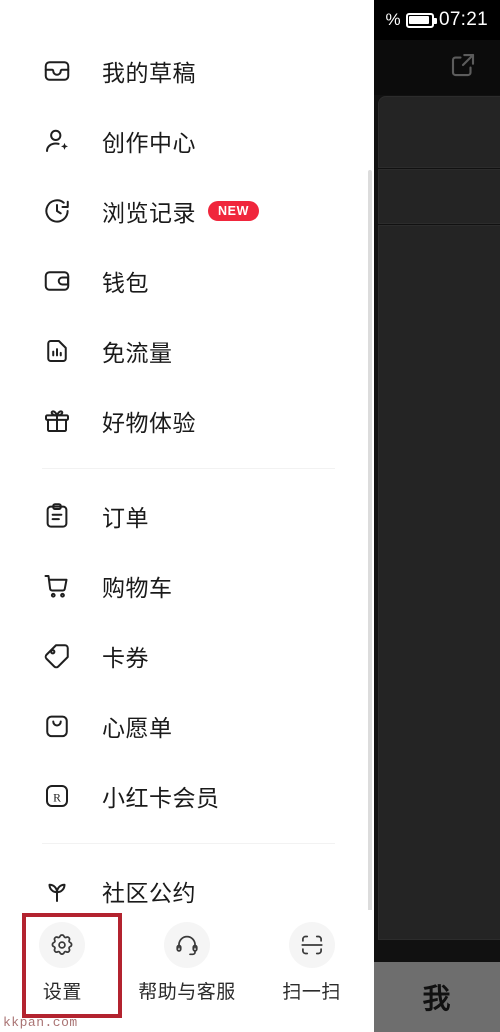 This screenshot has height=1032, width=500. I want to click on data-free-sim-icon, so click(57, 351).